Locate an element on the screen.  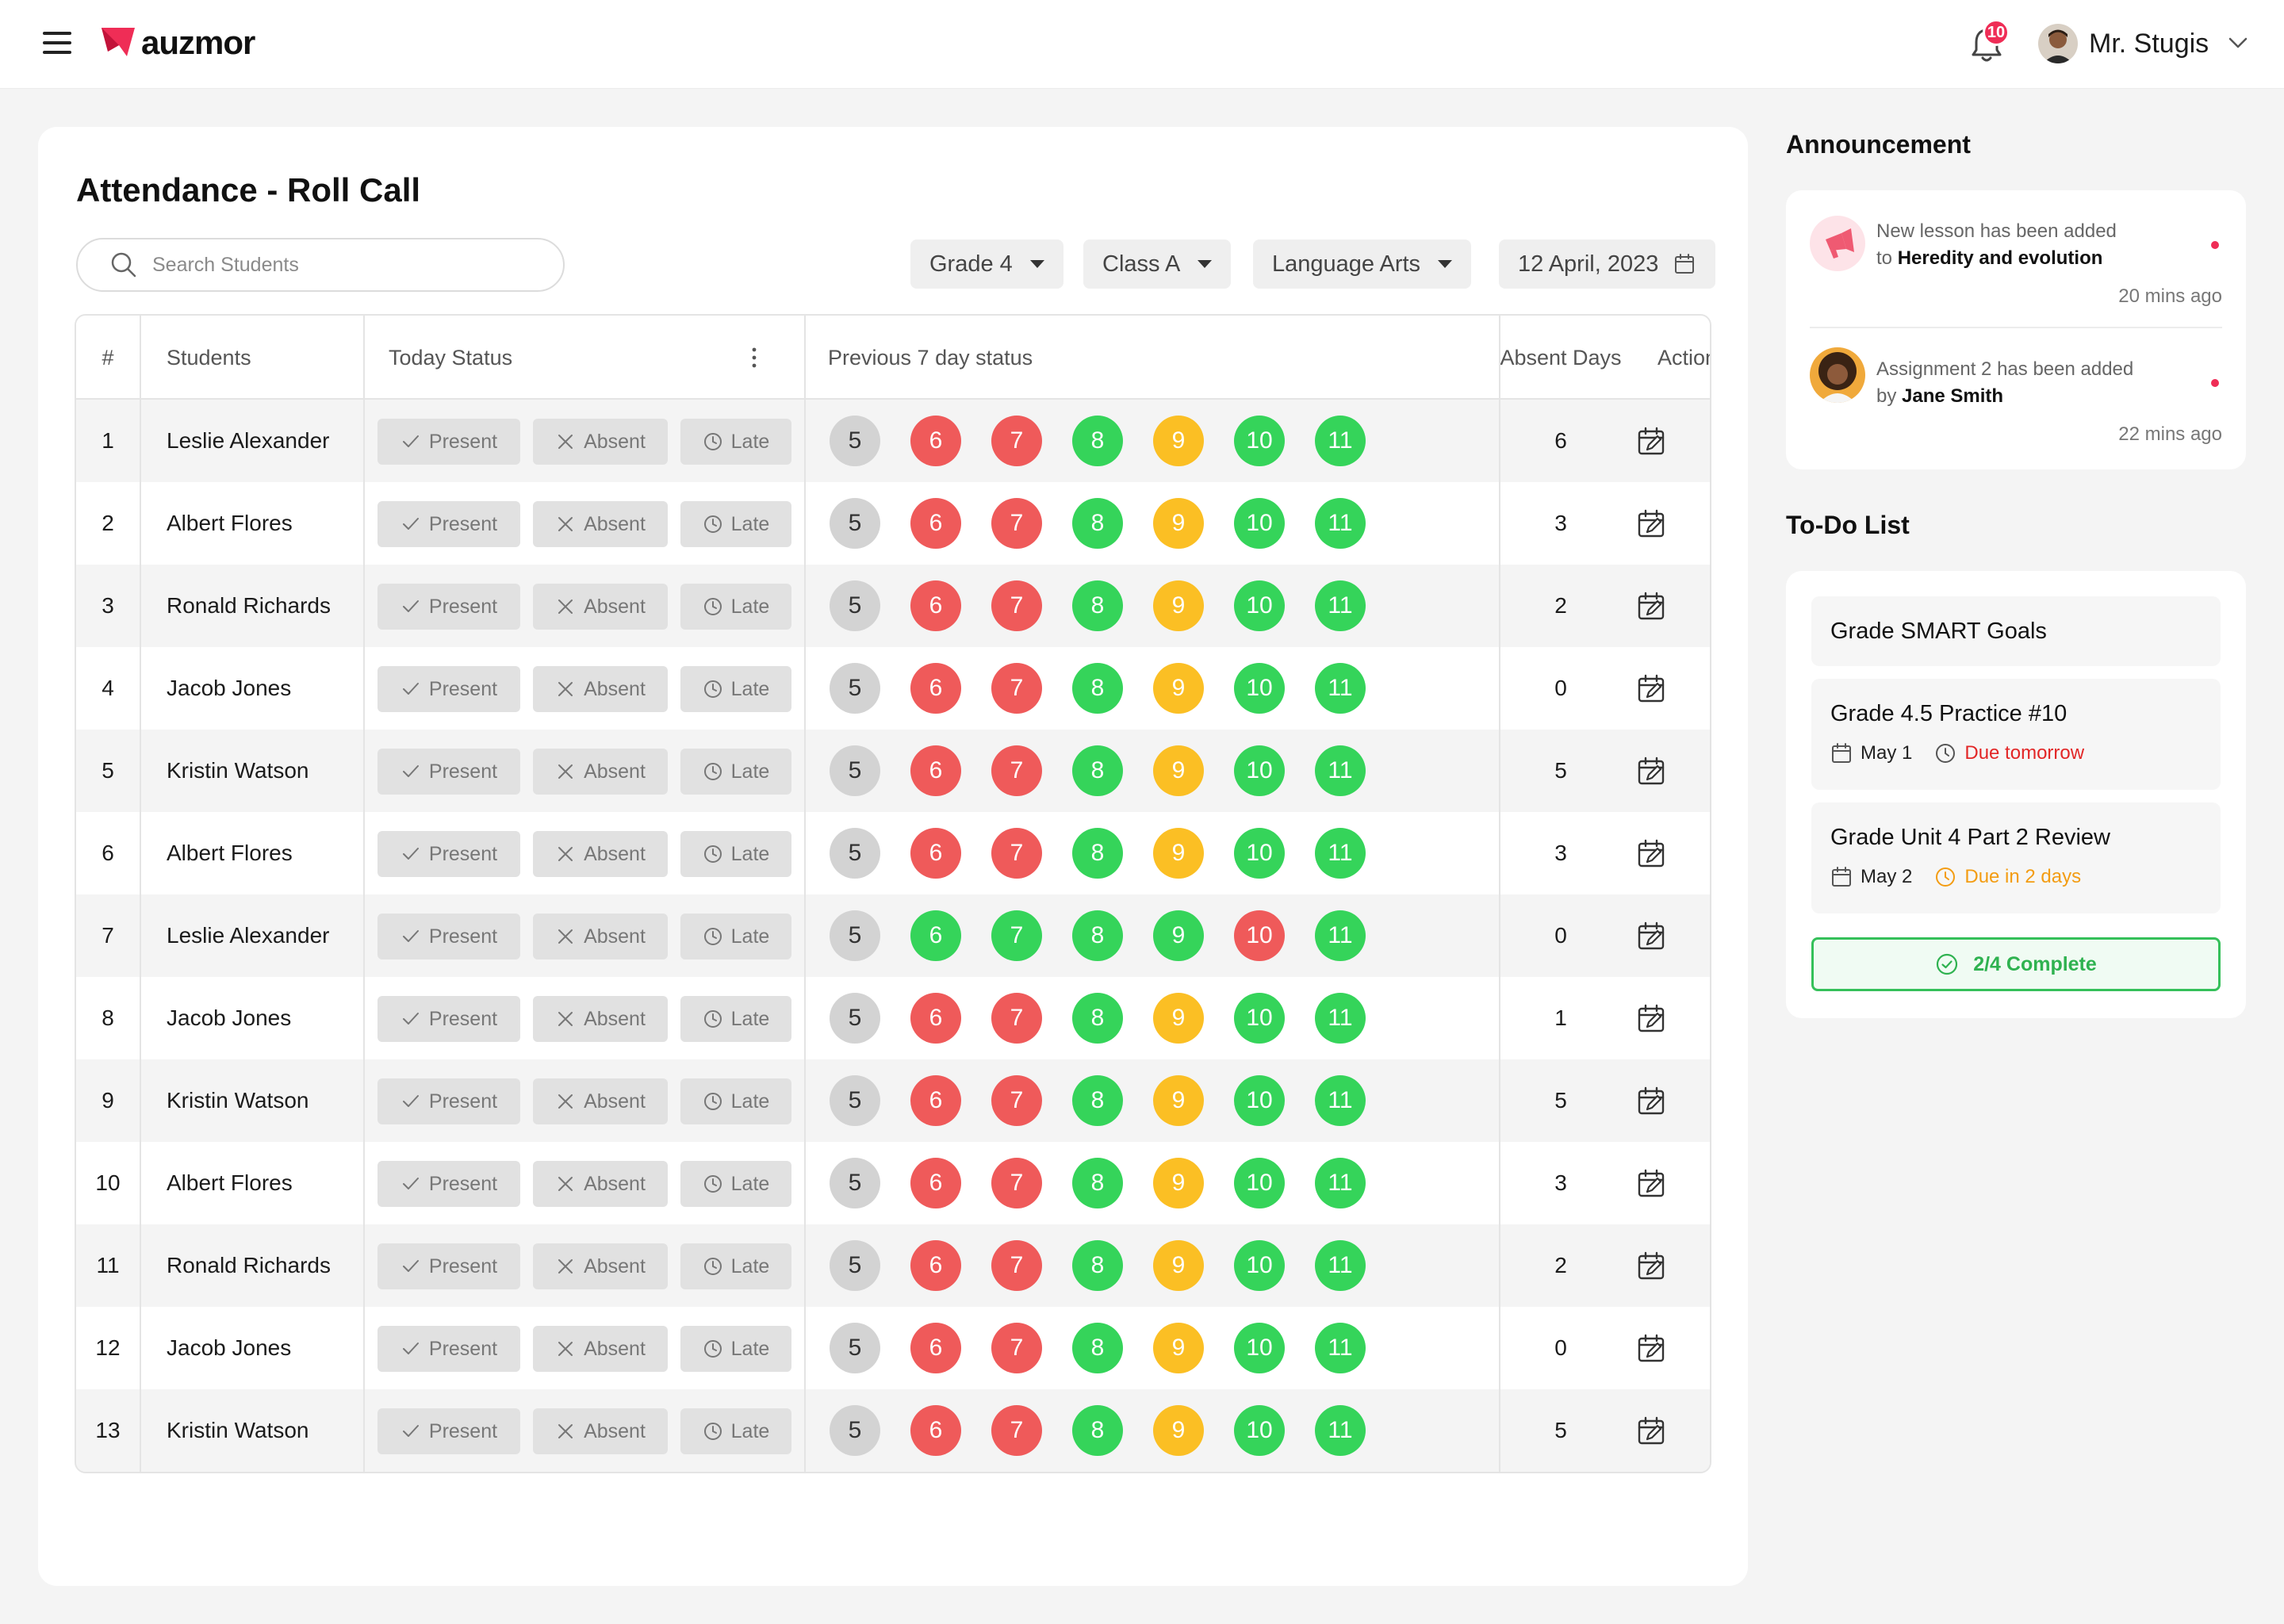
class-filter: Class A is located at coordinates (1157, 264).